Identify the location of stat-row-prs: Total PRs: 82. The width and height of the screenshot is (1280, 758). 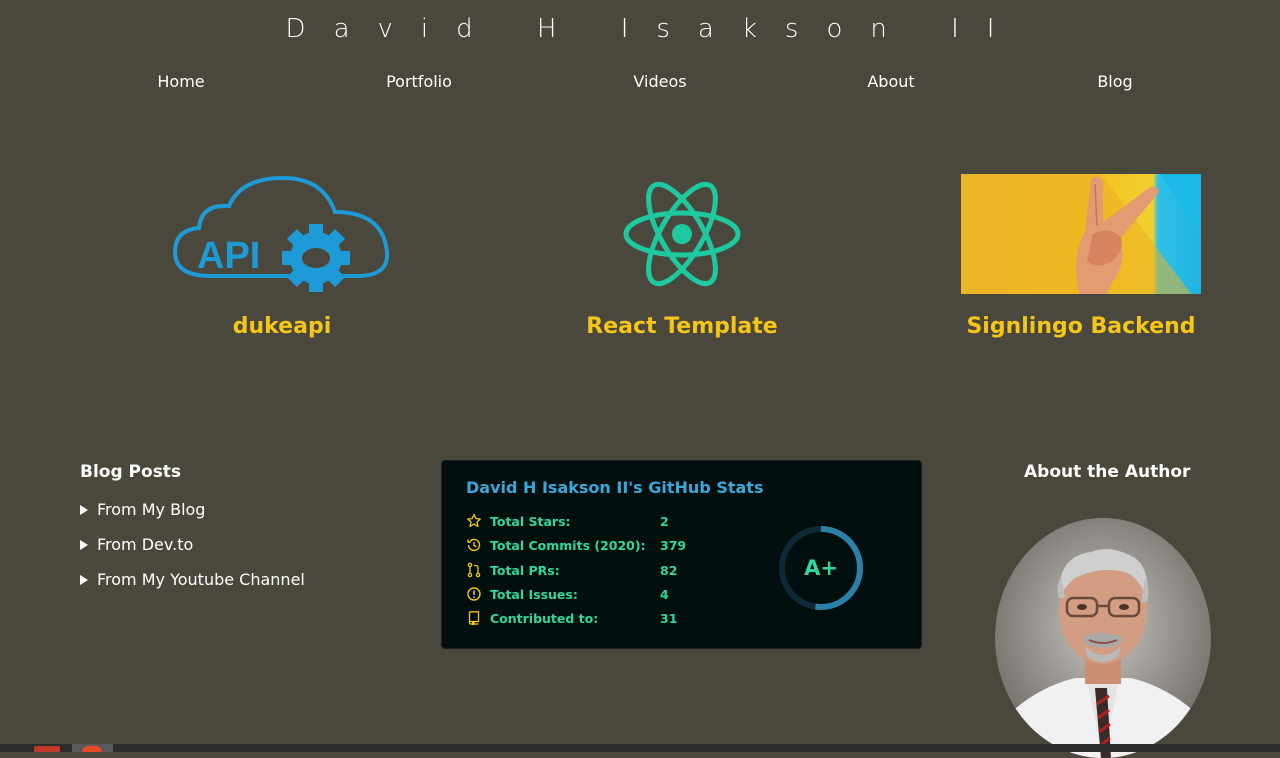
(571, 570).